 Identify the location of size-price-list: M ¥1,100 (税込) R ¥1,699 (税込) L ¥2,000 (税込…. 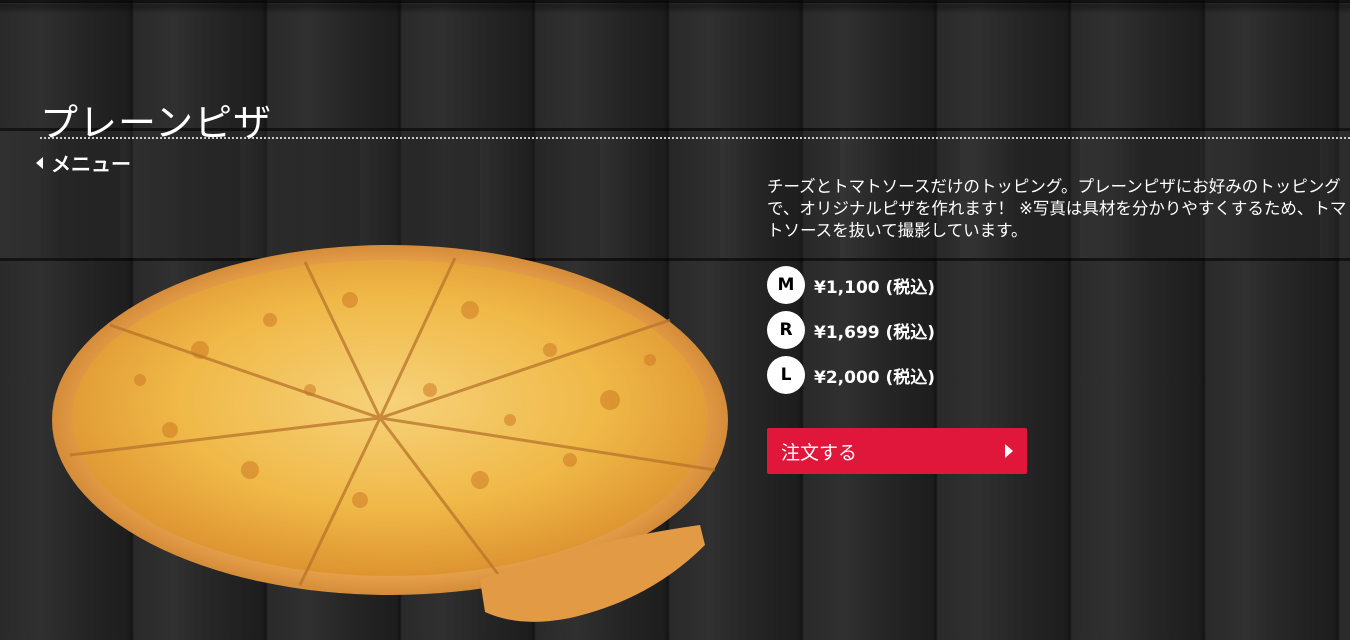
(851, 333).